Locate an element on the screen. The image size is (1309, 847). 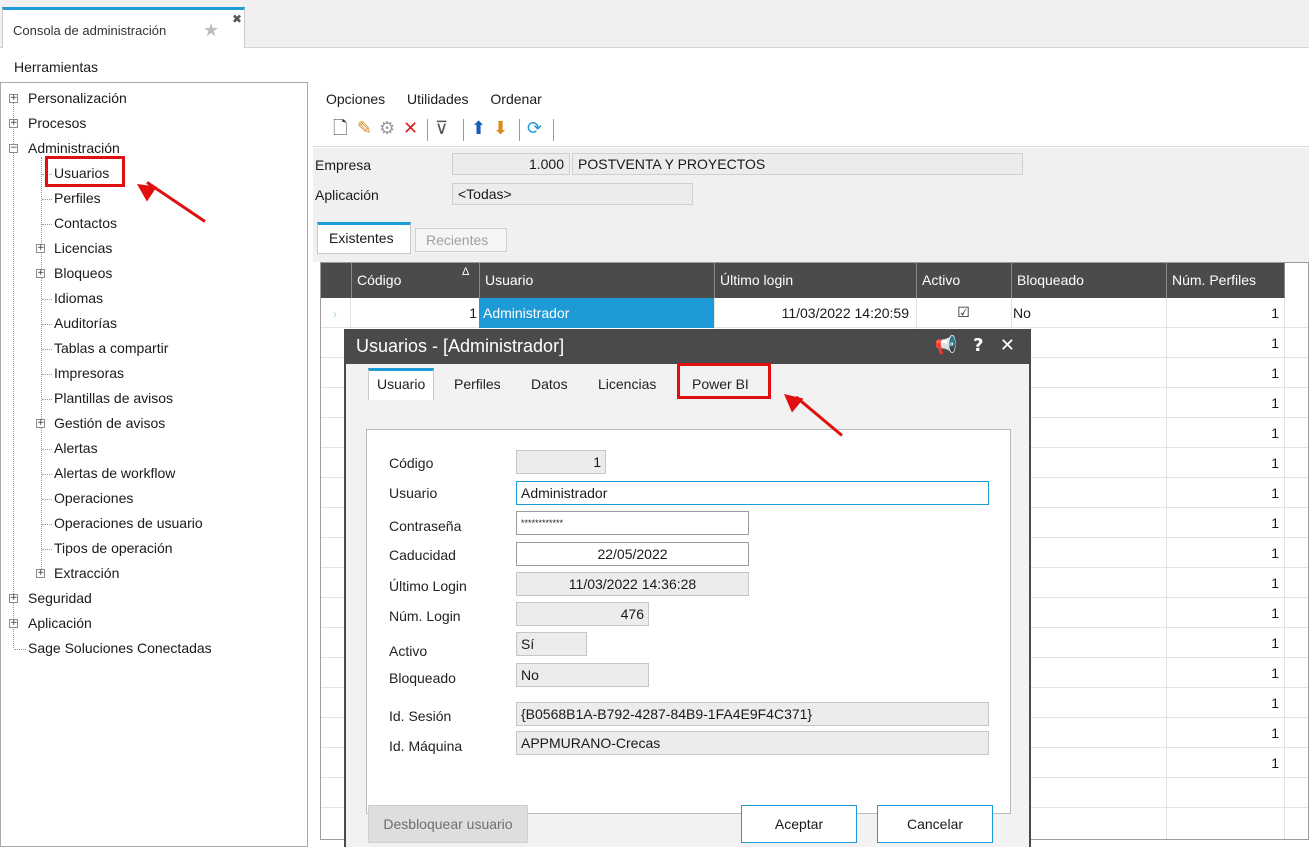
tab-recientes: Recientes is located at coordinates (461, 240).